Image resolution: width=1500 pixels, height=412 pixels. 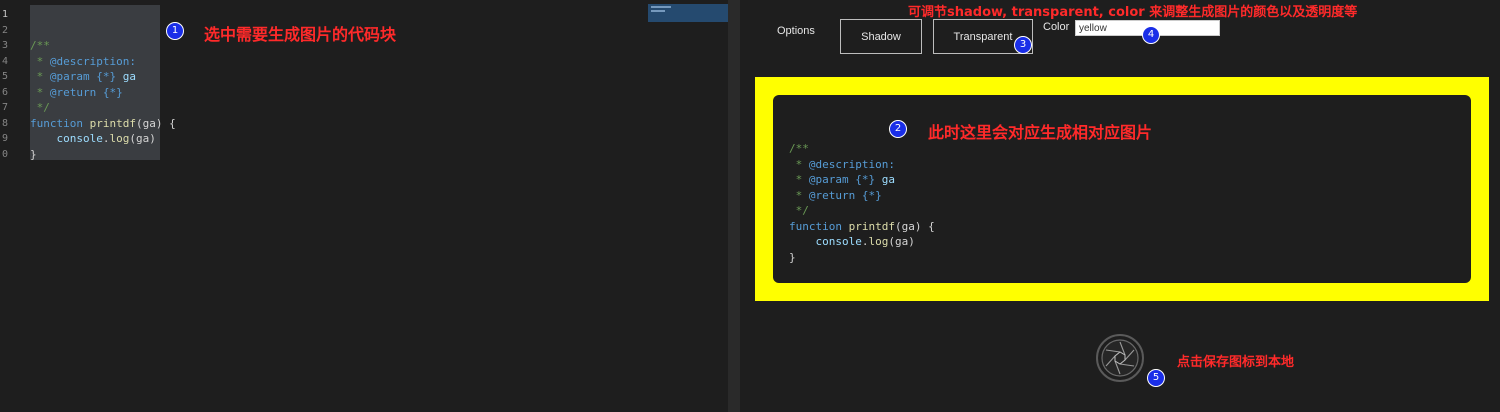 I want to click on preview-code-line: * @return {*}, so click(x=835, y=195).